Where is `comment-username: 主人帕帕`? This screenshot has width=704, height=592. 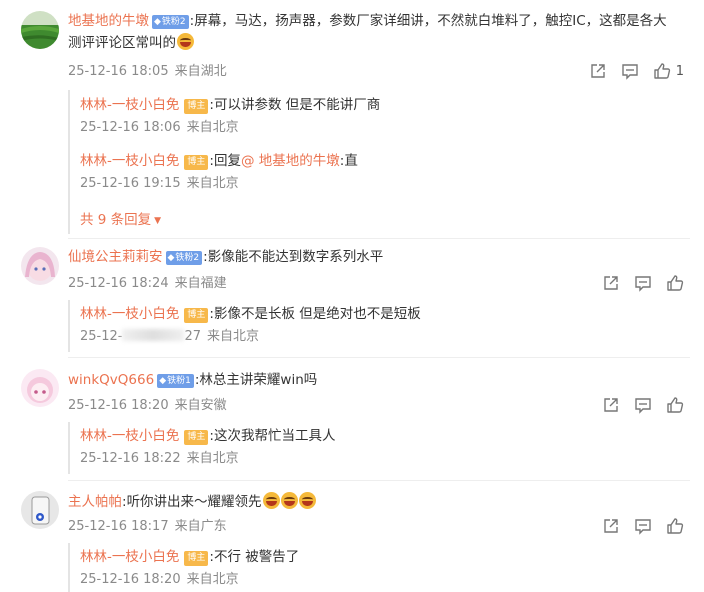 comment-username: 主人帕帕 is located at coordinates (95, 502).